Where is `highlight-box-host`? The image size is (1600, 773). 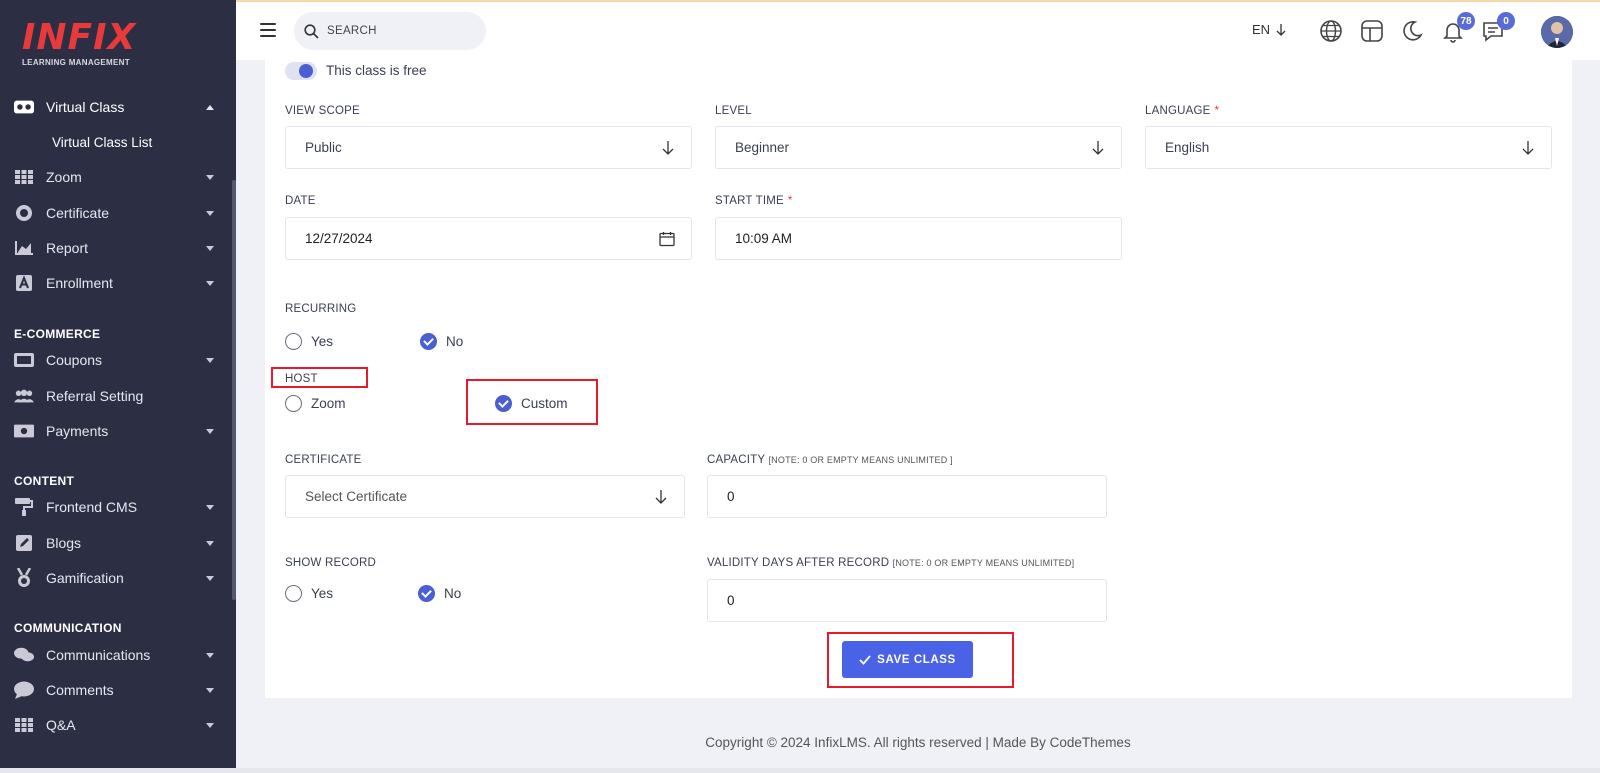 highlight-box-host is located at coordinates (319, 377).